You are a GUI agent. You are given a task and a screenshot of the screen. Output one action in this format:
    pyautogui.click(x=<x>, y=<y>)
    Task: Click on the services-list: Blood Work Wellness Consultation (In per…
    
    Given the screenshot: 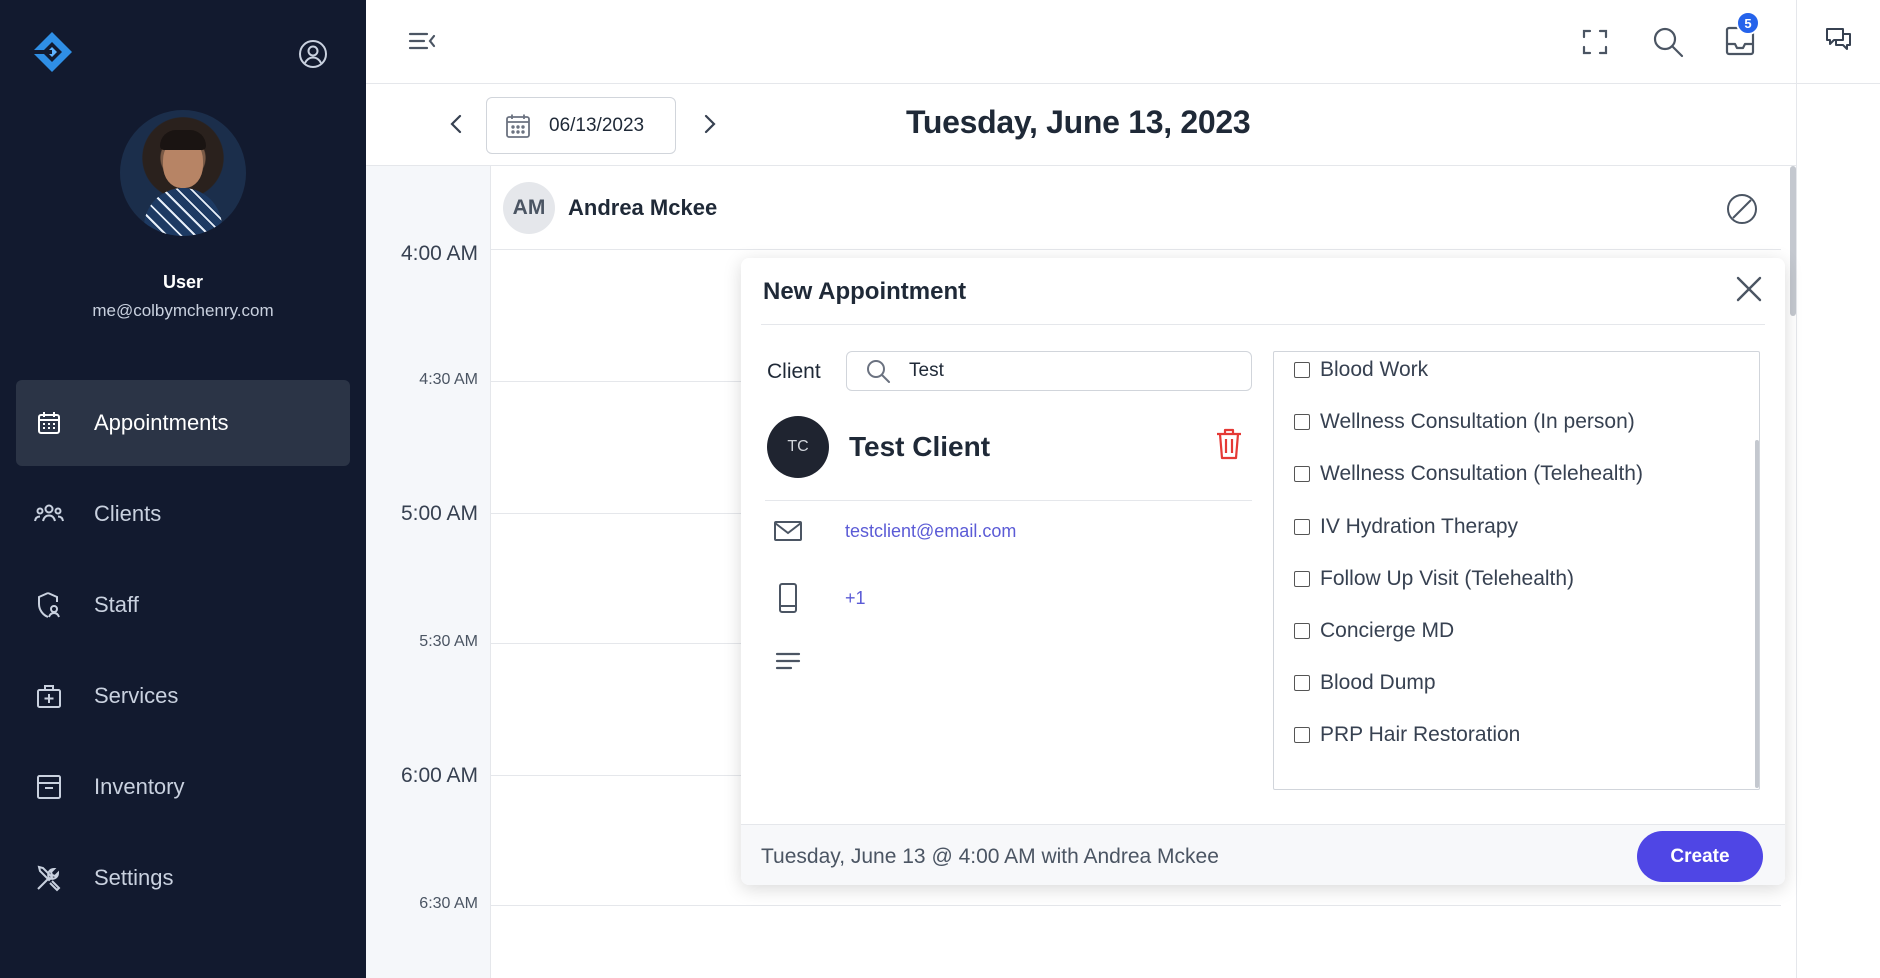 What is the action you would take?
    pyautogui.click(x=1516, y=570)
    